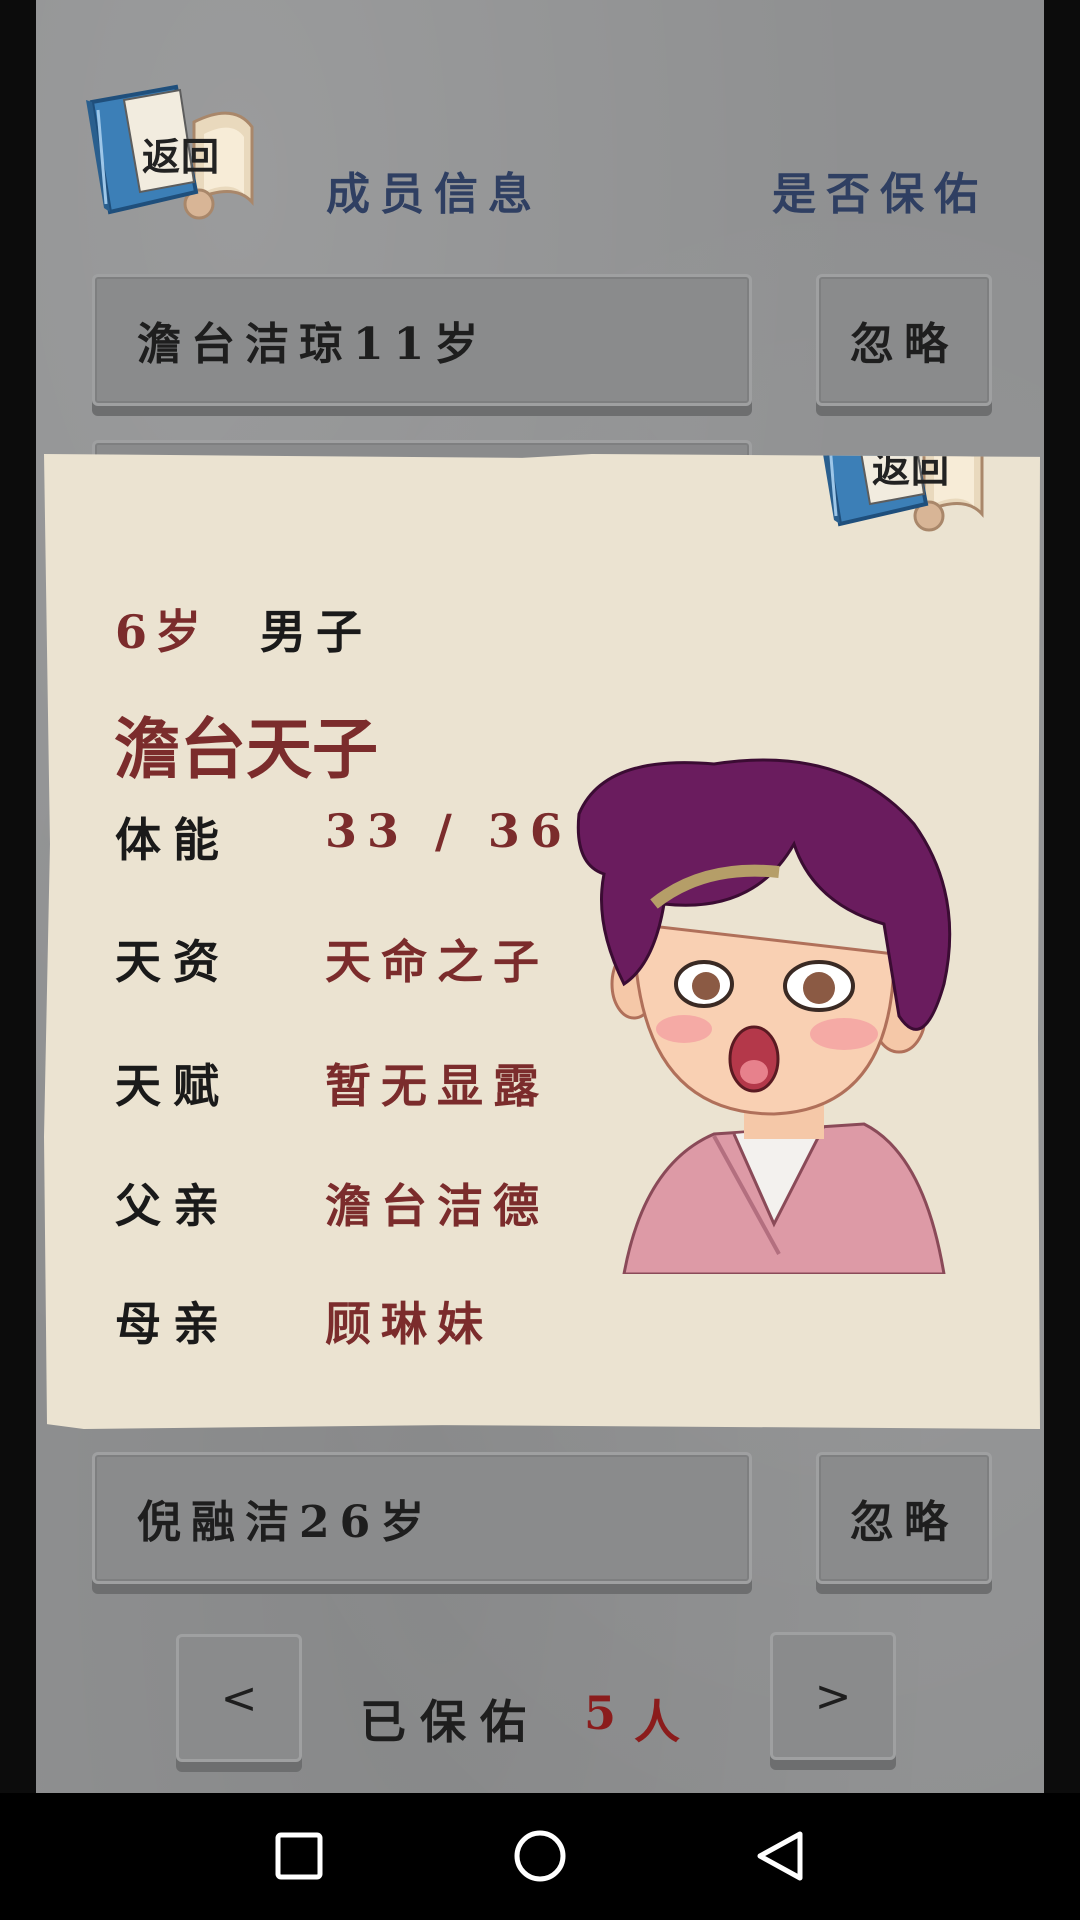 The width and height of the screenshot is (1080, 1920). I want to click on ignore-button-2-label: 忽略, so click(904, 1522).